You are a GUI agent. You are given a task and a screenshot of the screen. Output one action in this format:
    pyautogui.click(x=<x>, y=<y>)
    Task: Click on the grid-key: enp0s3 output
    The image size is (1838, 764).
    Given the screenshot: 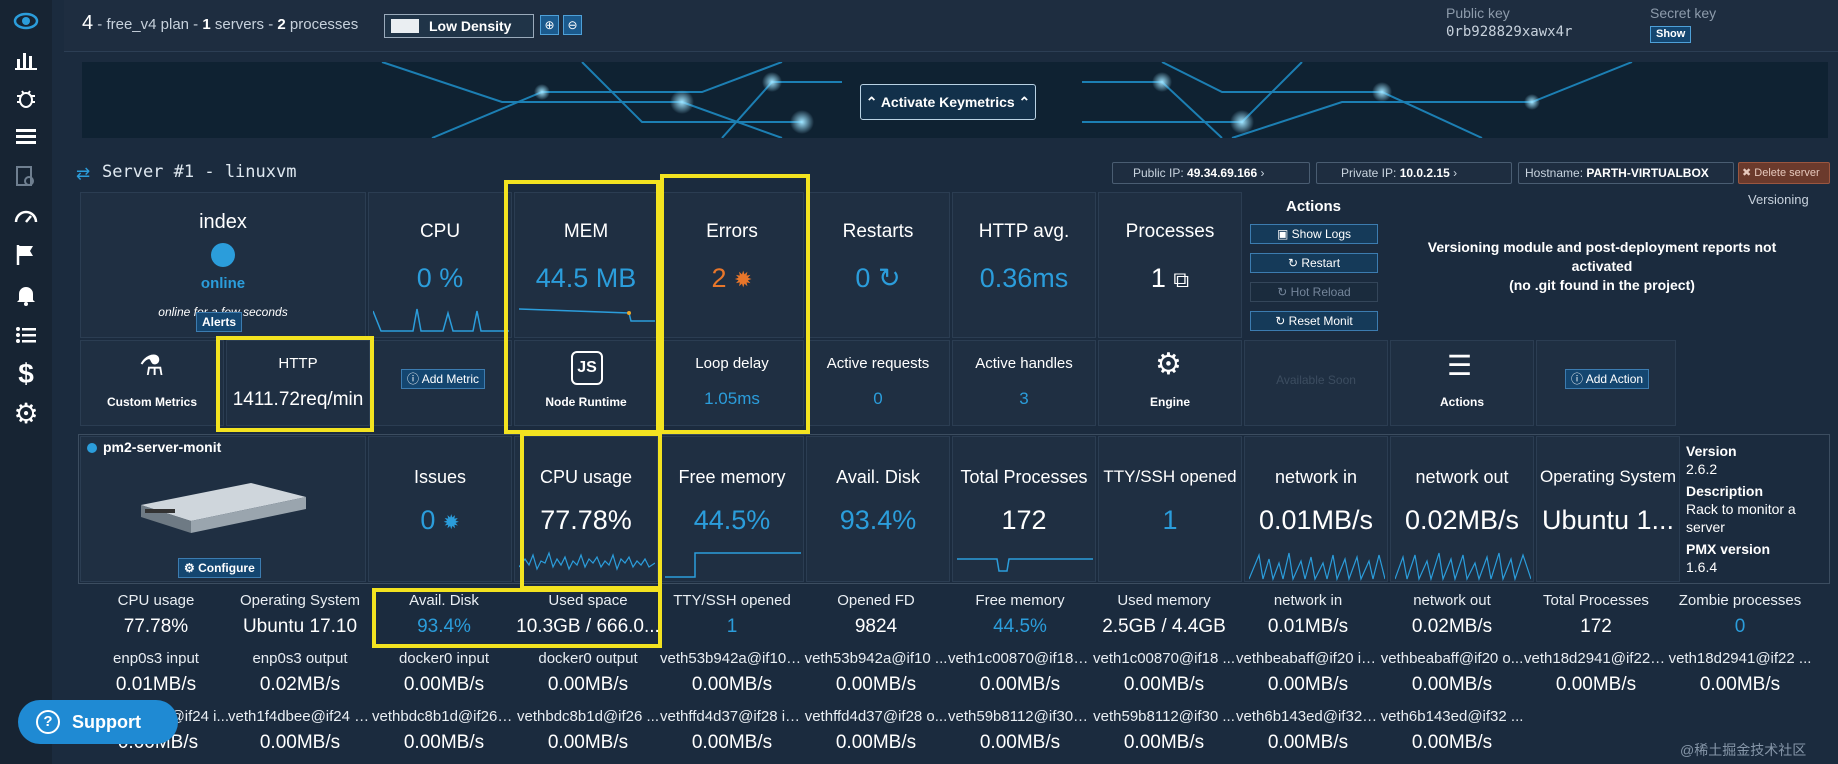 What is the action you would take?
    pyautogui.click(x=300, y=658)
    